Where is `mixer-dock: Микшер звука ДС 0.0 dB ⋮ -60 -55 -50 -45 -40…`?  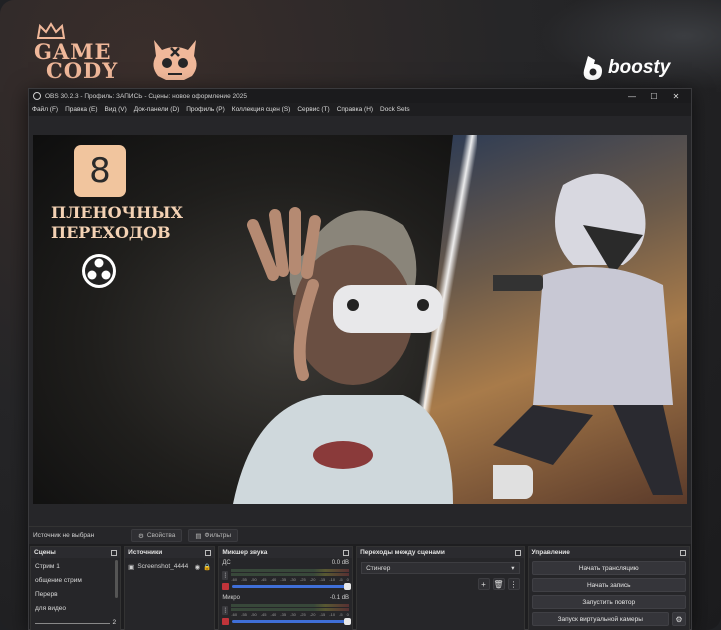 mixer-dock: Микшер звука ДС 0.0 dB ⋮ -60 -55 -50 -45 -40… is located at coordinates (286, 588).